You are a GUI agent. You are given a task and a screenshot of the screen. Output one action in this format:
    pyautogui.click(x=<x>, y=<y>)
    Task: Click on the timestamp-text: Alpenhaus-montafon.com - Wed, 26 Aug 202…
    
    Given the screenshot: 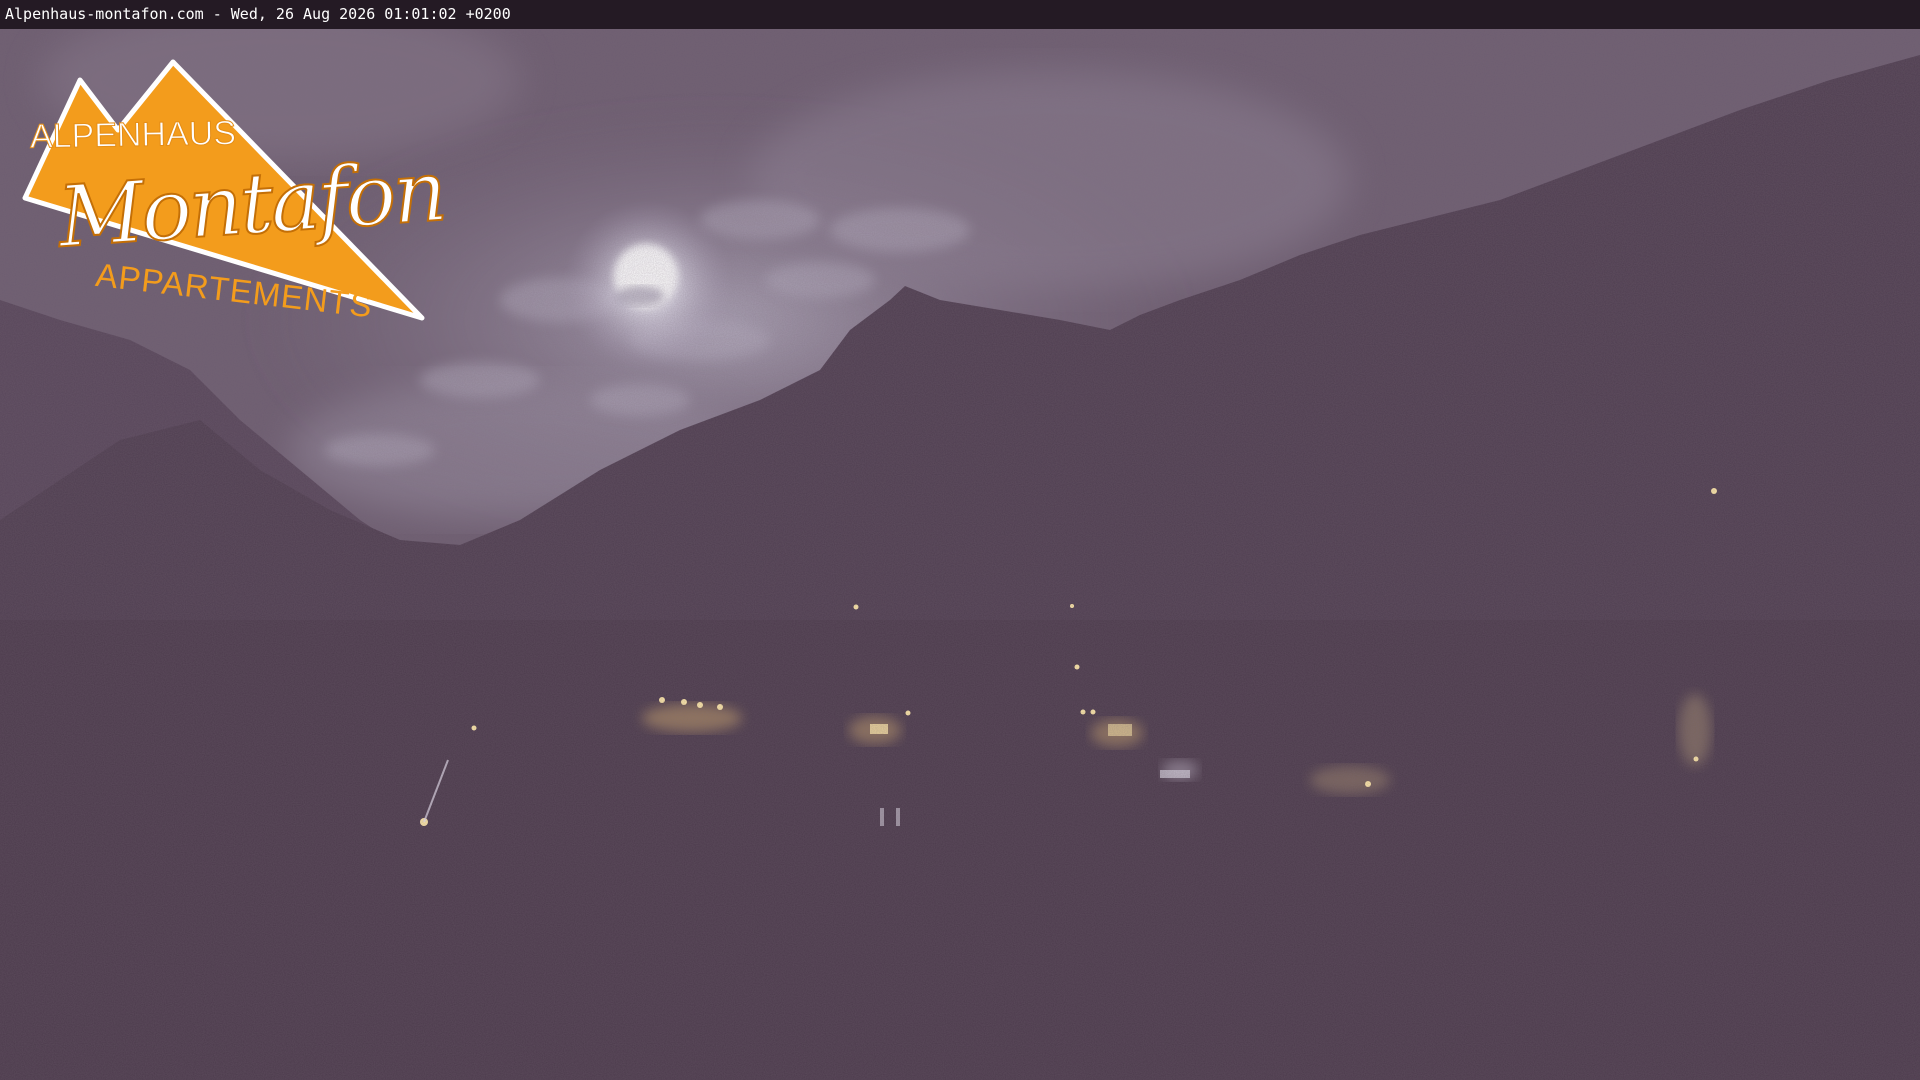 What is the action you would take?
    pyautogui.click(x=258, y=14)
    